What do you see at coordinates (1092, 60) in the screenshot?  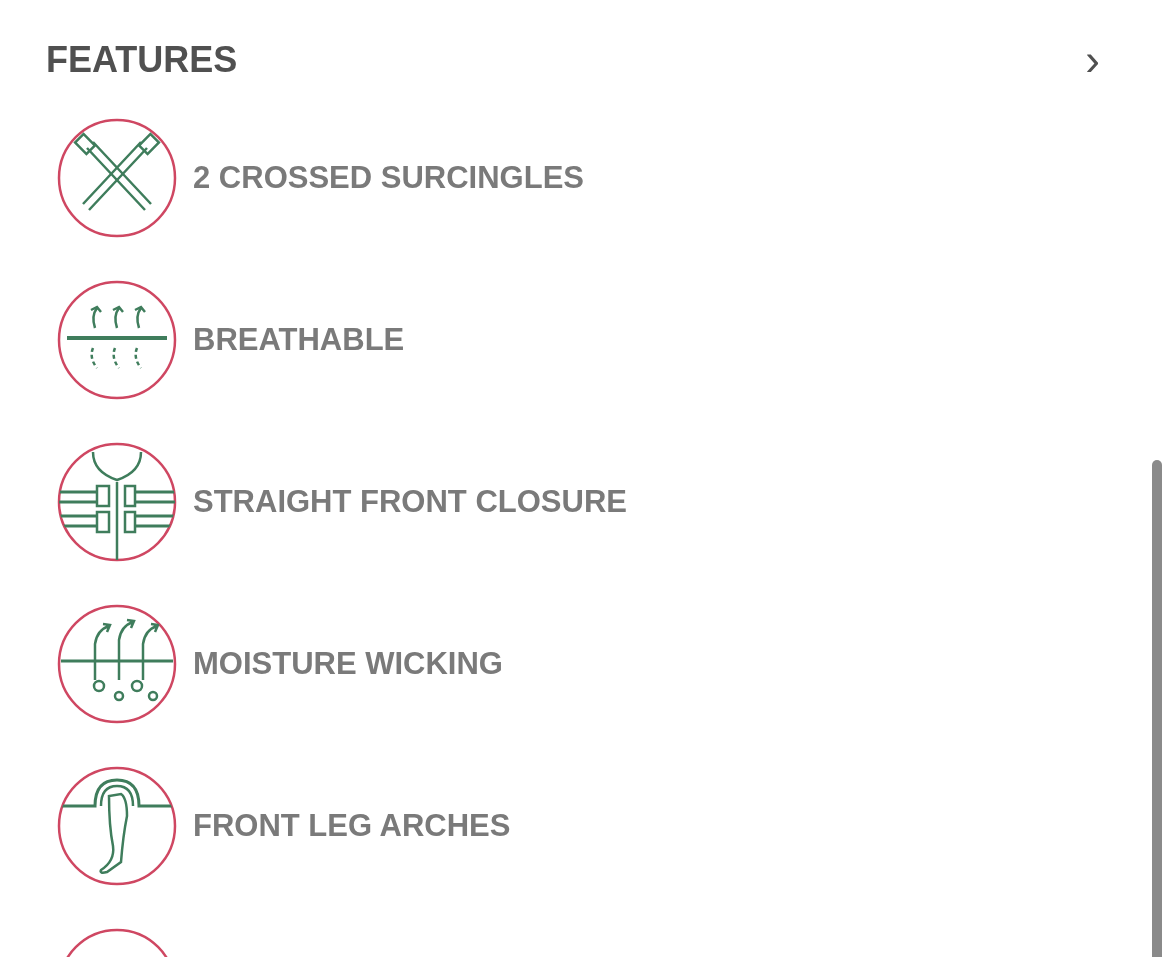 I see `expand-button: ›` at bounding box center [1092, 60].